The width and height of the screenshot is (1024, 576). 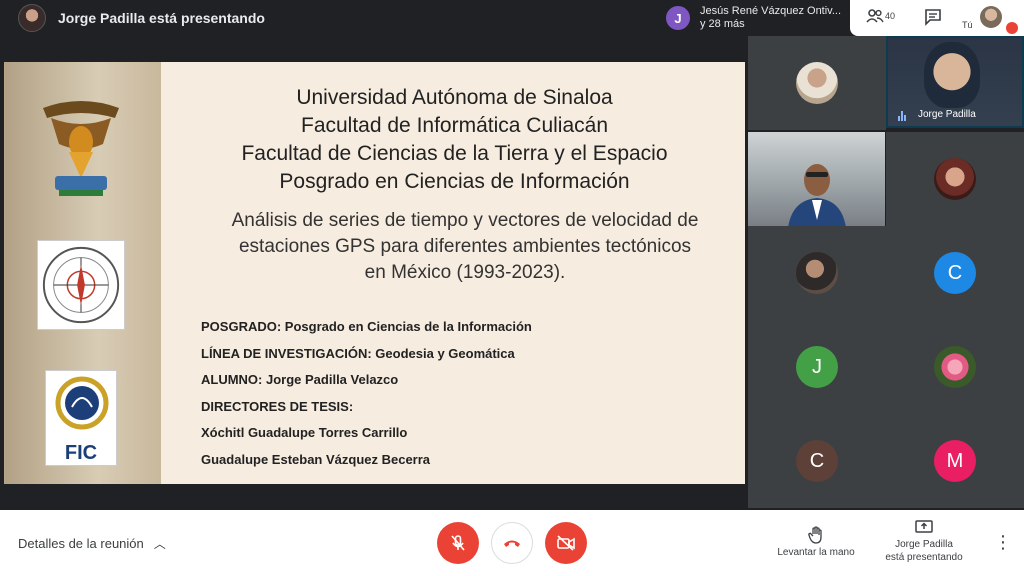 I want to click on meeting-details-button: Detalles de la reunión ︿, so click(x=92, y=543).